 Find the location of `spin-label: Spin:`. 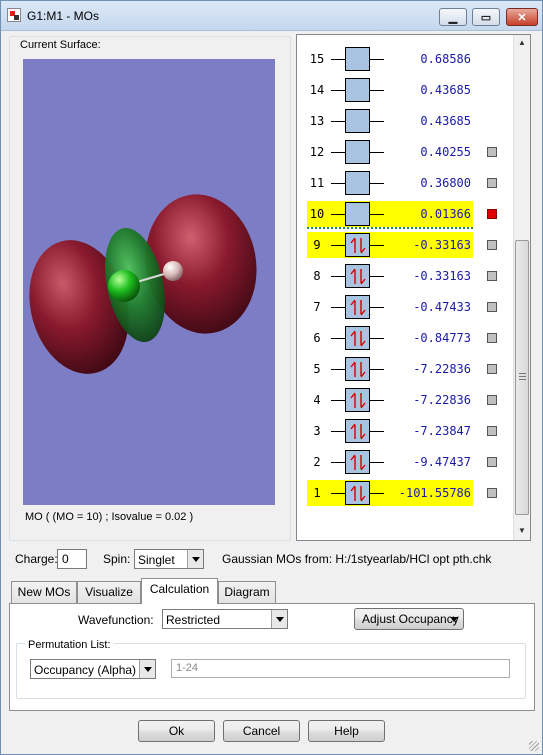

spin-label: Spin: is located at coordinates (117, 559).